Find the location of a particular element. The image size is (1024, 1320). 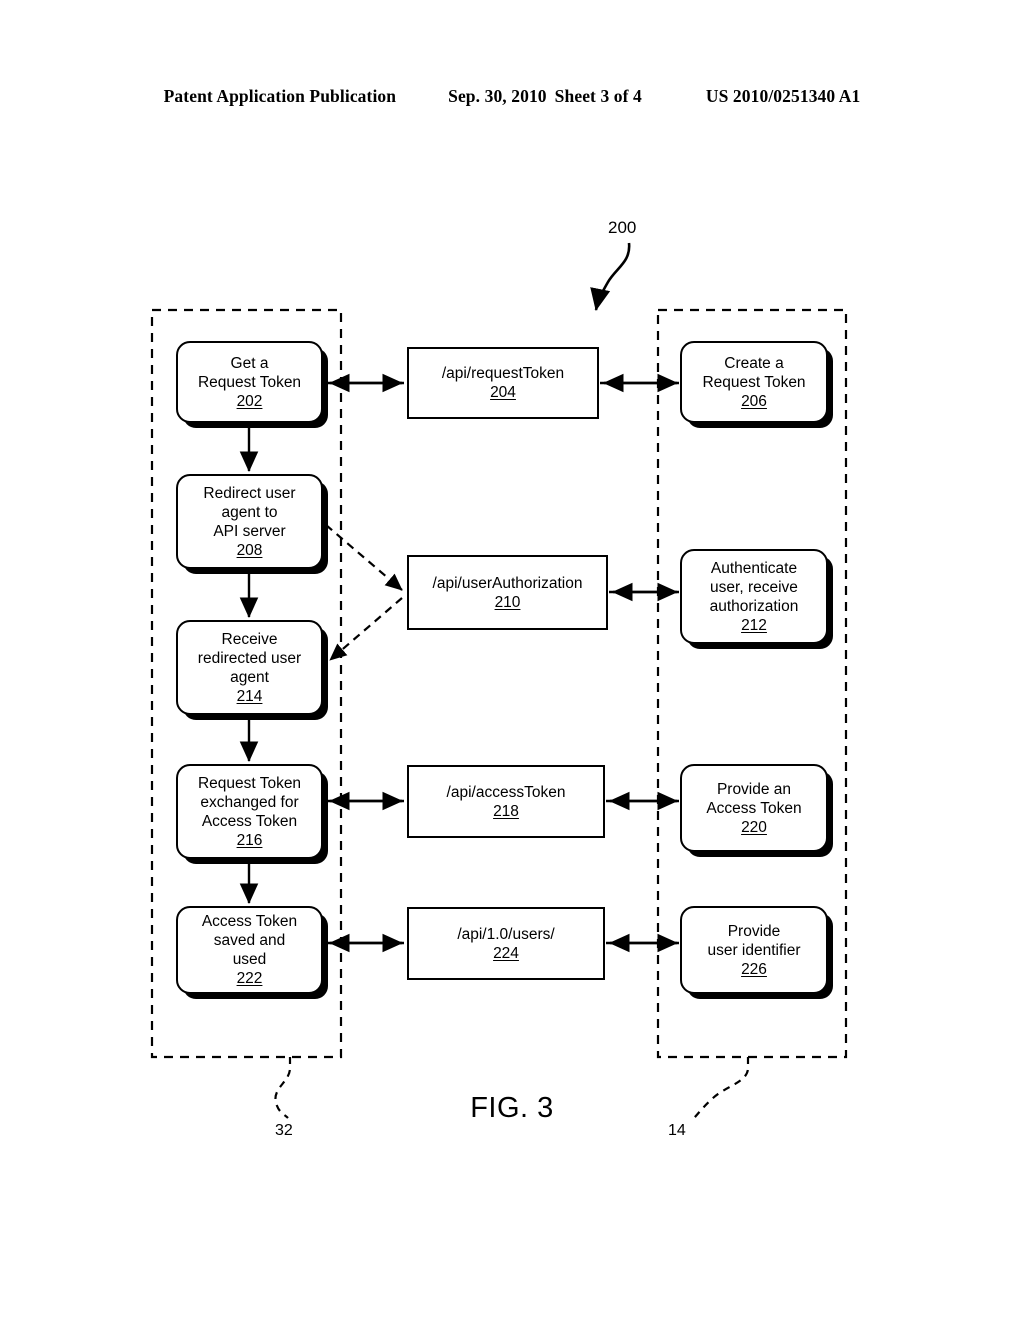

diagram-ref-200: 200 is located at coordinates (622, 227).